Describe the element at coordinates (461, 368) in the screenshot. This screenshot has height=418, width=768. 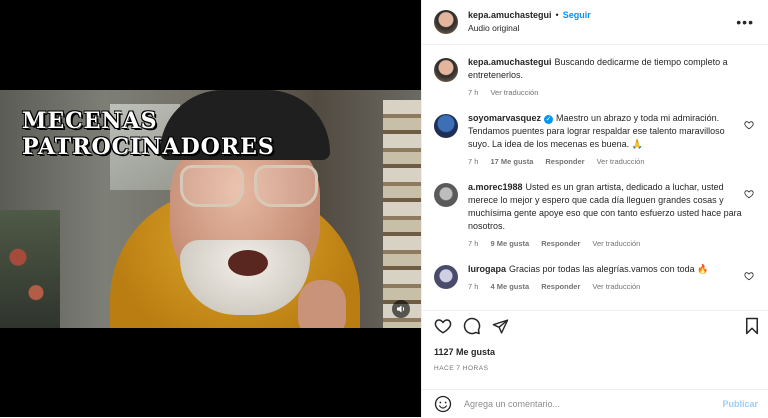
I see `post-timestamp: HACE 7 HORAS` at that location.